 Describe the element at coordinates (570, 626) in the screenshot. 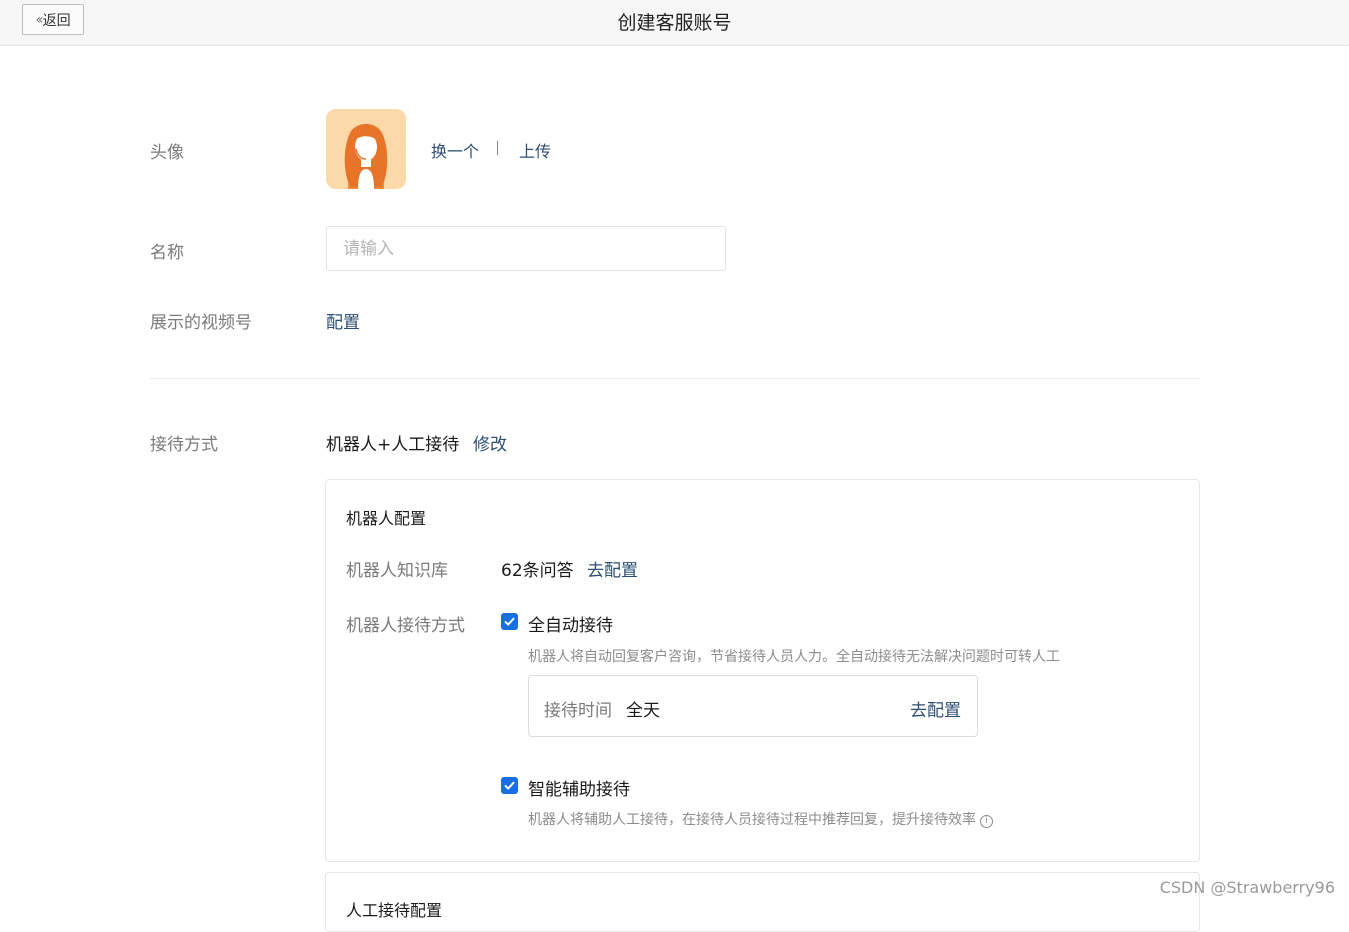

I see `auto-reception-label: 全自动接待` at that location.